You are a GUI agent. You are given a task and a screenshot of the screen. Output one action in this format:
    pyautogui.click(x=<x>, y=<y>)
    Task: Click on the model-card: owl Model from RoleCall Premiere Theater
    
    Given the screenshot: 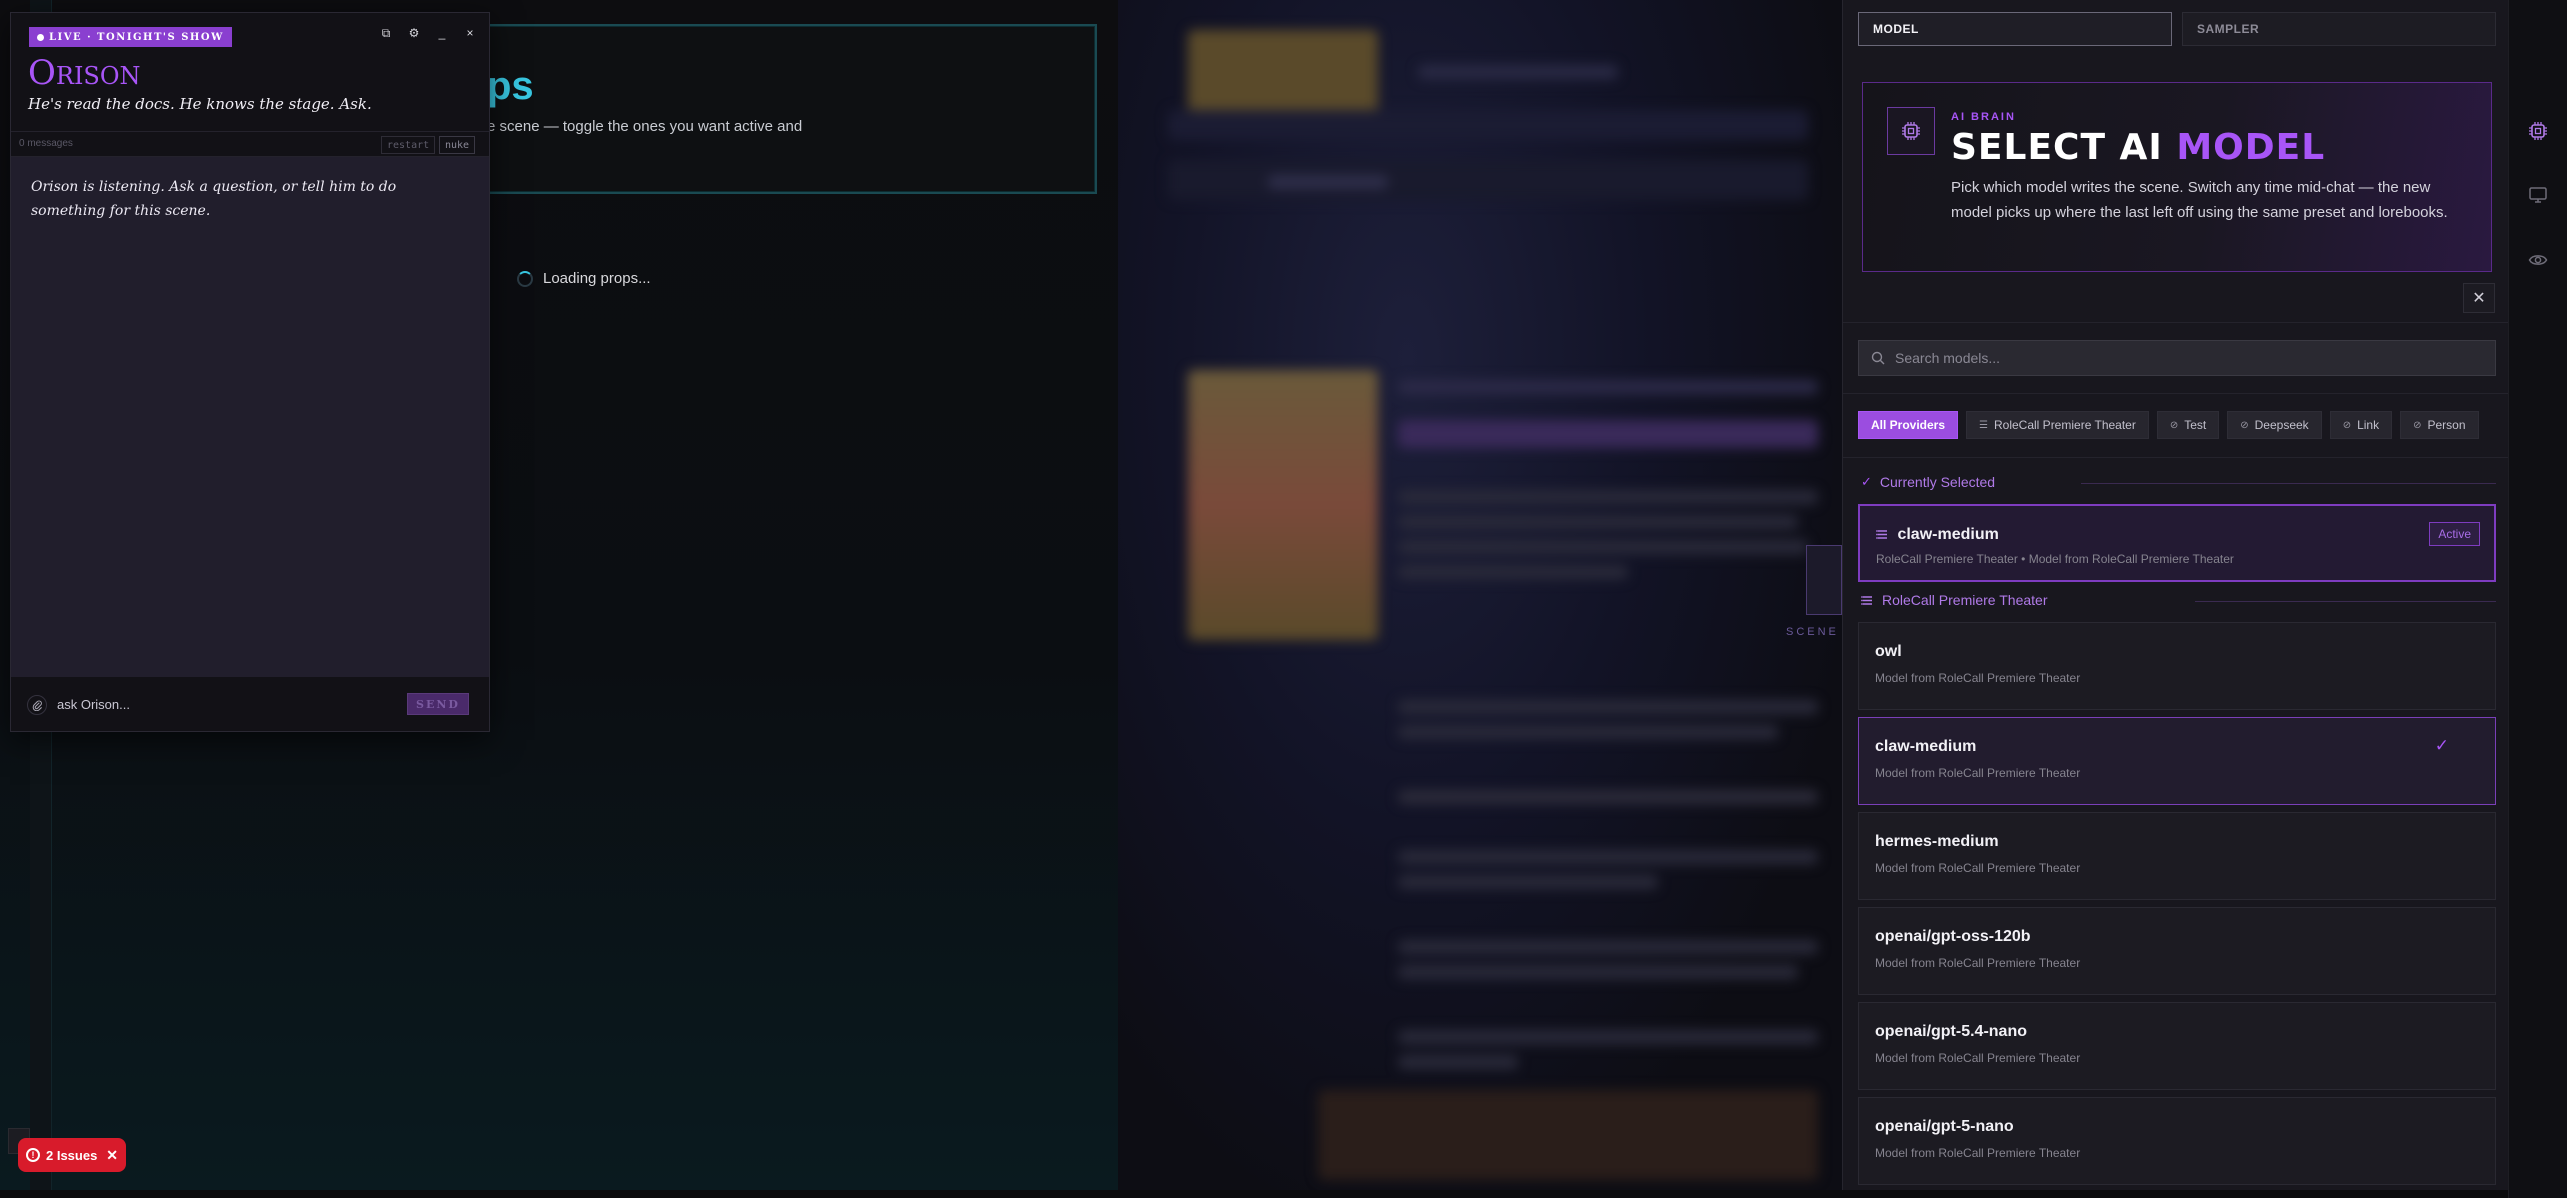 What is the action you would take?
    pyautogui.click(x=2177, y=666)
    